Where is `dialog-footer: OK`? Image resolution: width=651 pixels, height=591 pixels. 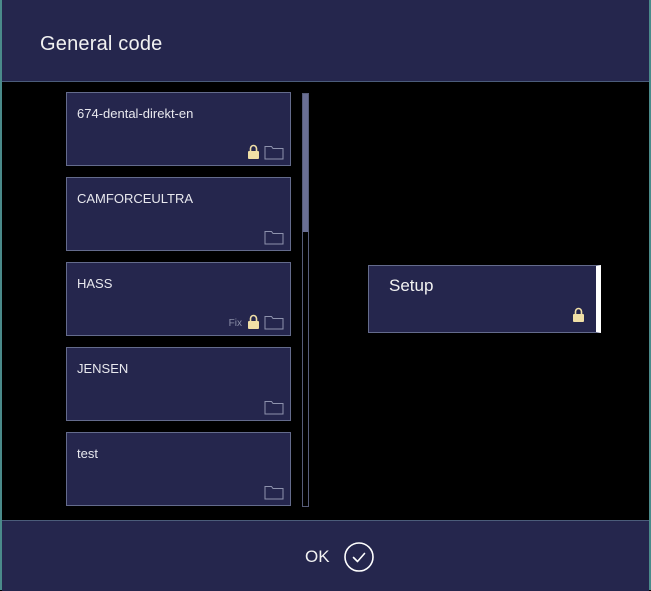
dialog-footer: OK is located at coordinates (325, 555).